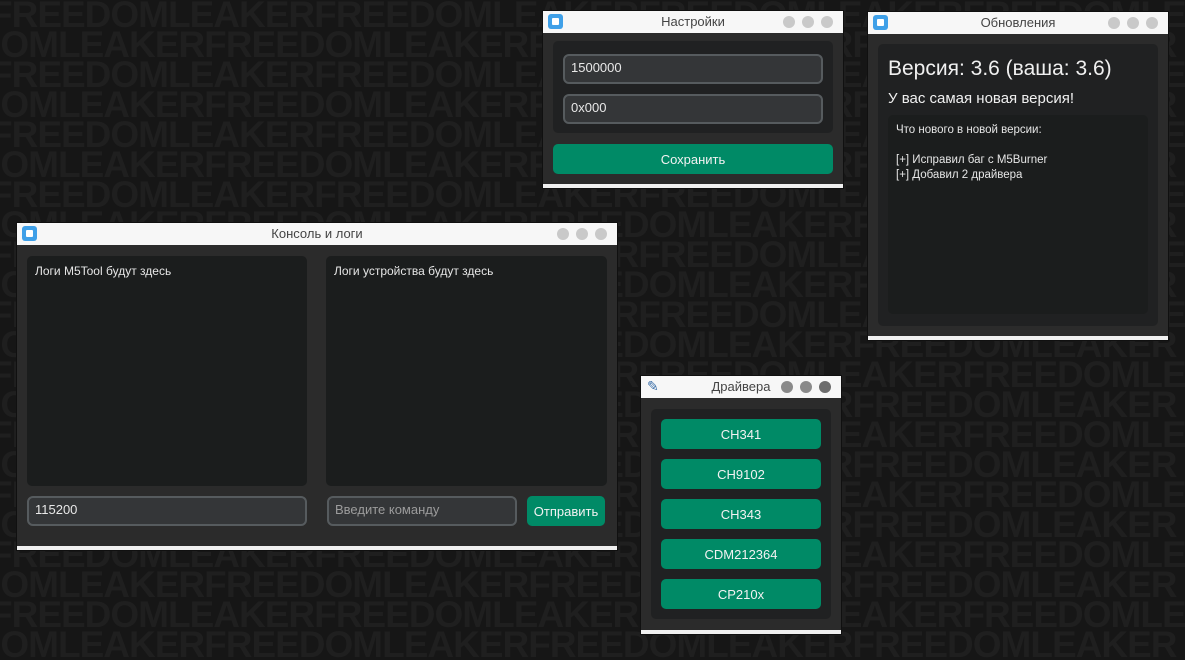  Describe the element at coordinates (969, 130) in the screenshot. I see `changelog-heading: Что нового в новой версии:` at that location.